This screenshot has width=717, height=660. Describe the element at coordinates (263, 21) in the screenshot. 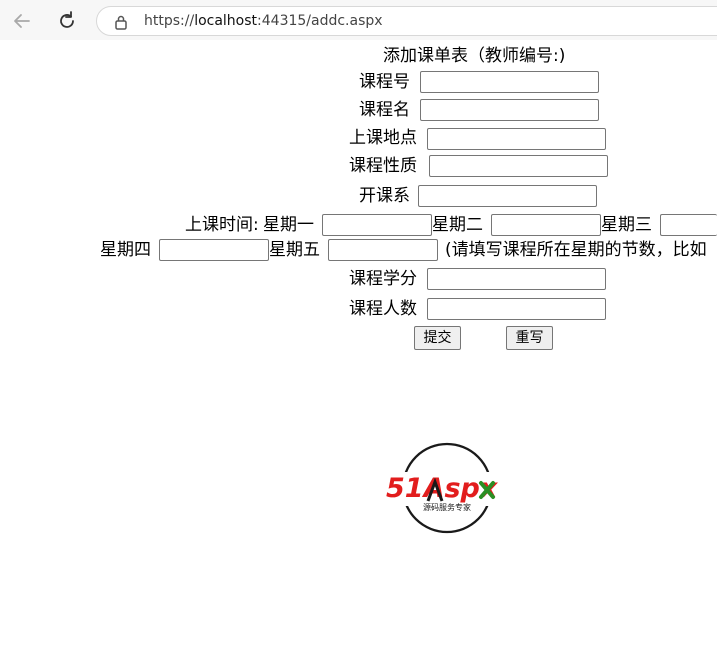

I see `url-text: https://localhost:44315/addc.aspx` at that location.